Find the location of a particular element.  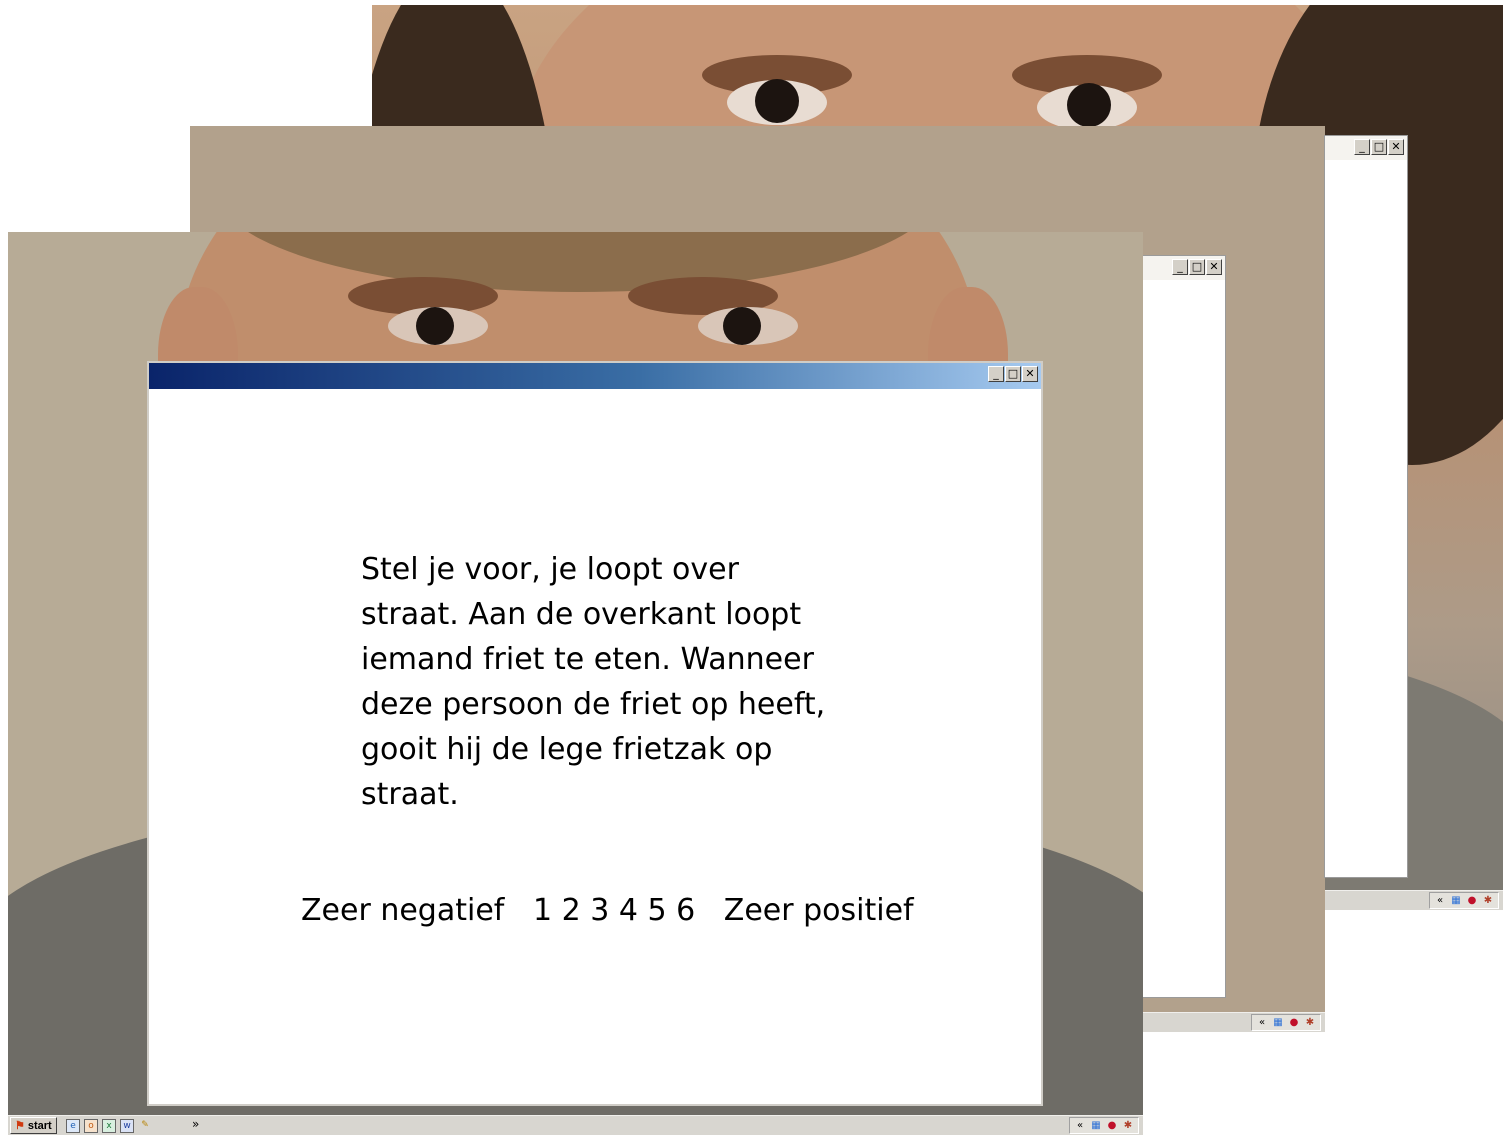

excel-icon: x is located at coordinates (109, 1126).